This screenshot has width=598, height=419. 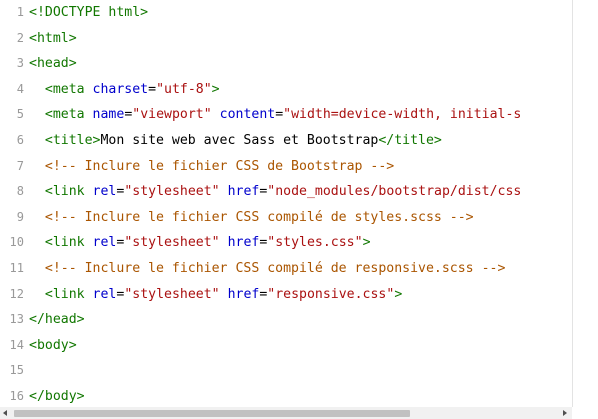 What do you see at coordinates (16, 370) in the screenshot?
I see `line-number: 15` at bounding box center [16, 370].